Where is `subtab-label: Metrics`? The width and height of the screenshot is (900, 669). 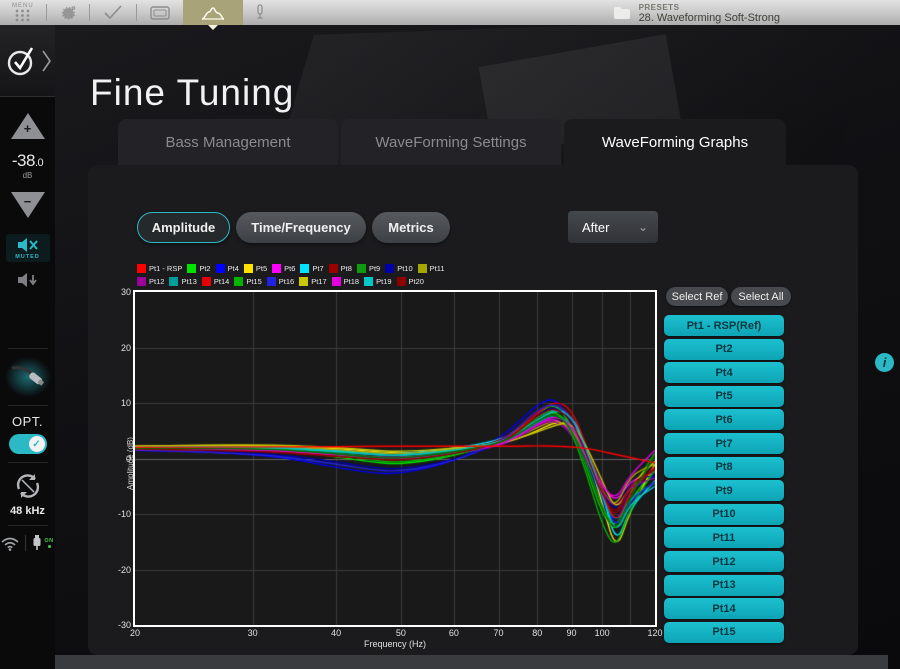
subtab-label: Metrics is located at coordinates (411, 227).